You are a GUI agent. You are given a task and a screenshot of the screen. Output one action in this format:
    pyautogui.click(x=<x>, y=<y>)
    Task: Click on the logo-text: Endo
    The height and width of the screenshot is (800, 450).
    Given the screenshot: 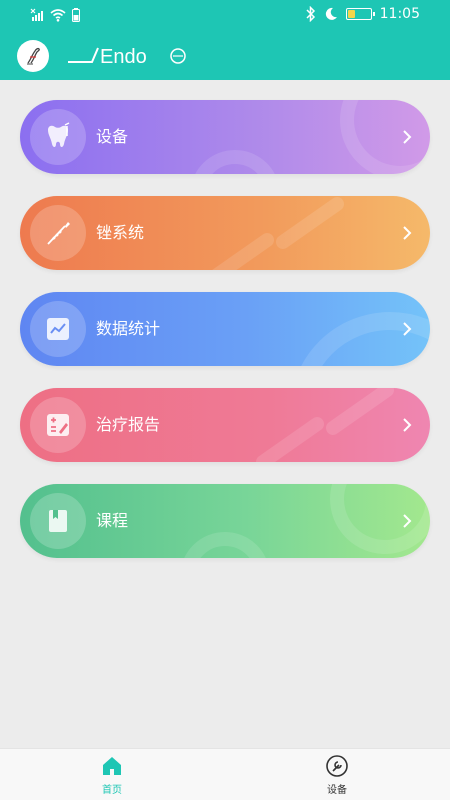 What is the action you would take?
    pyautogui.click(x=123, y=57)
    